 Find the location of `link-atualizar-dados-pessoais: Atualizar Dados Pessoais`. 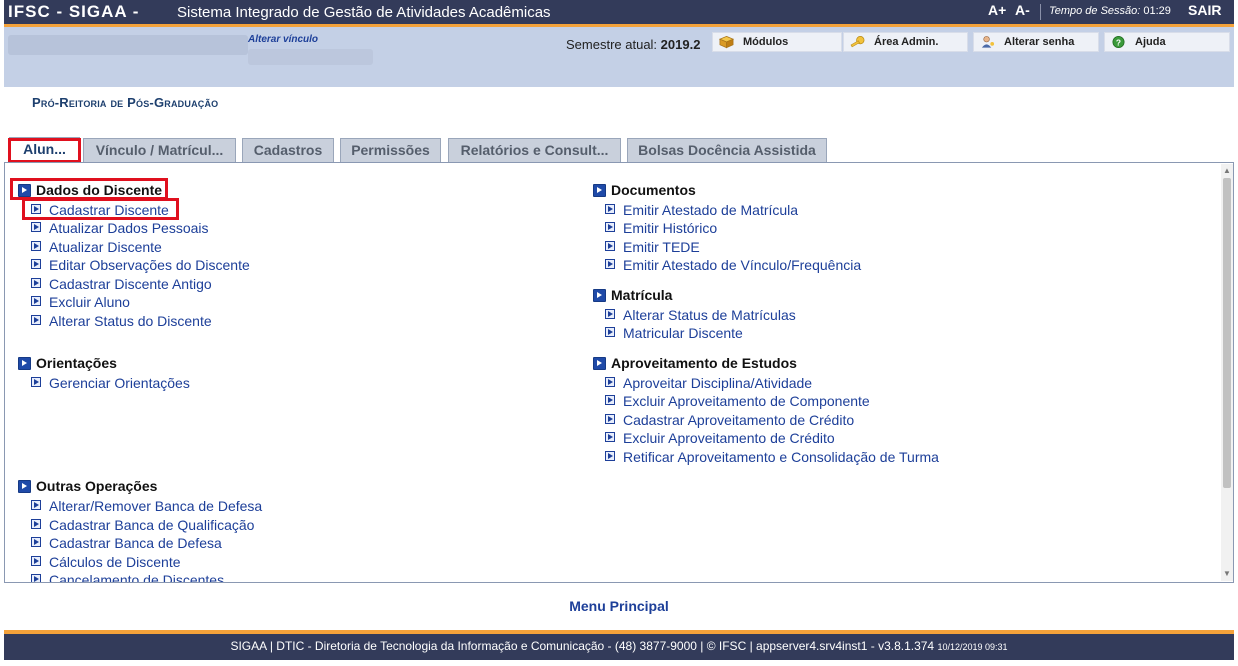

link-atualizar-dados-pessoais: Atualizar Dados Pessoais is located at coordinates (129, 228).